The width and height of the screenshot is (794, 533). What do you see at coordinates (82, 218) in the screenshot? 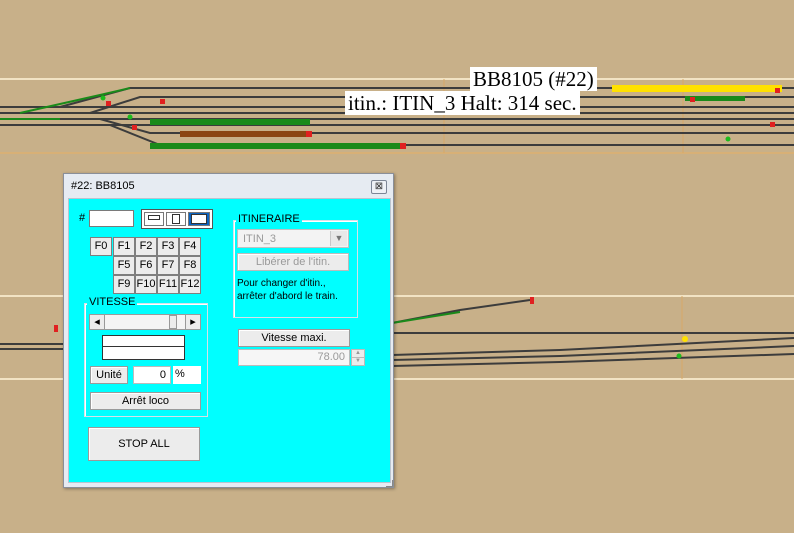
I see `address-label: #` at bounding box center [82, 218].